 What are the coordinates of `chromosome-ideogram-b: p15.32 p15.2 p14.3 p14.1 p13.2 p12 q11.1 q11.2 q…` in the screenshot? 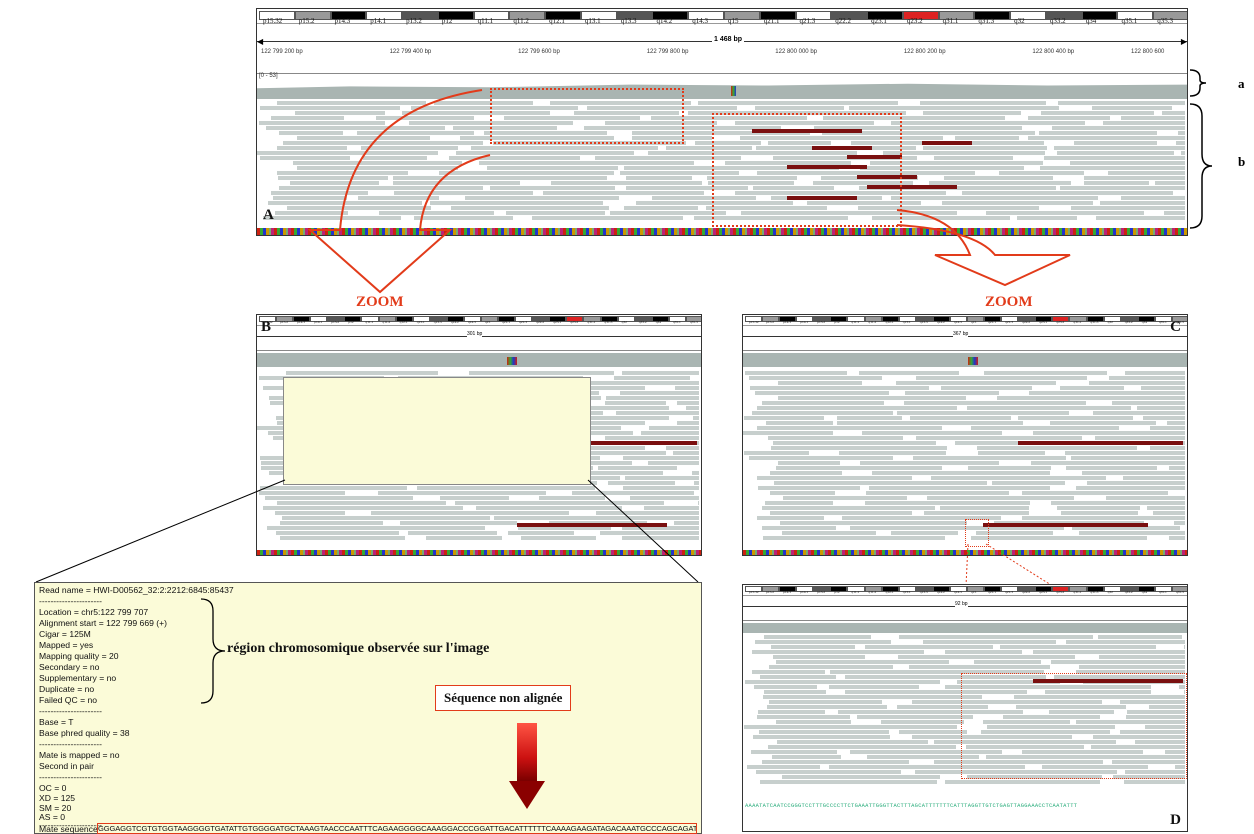 It's located at (479, 320).